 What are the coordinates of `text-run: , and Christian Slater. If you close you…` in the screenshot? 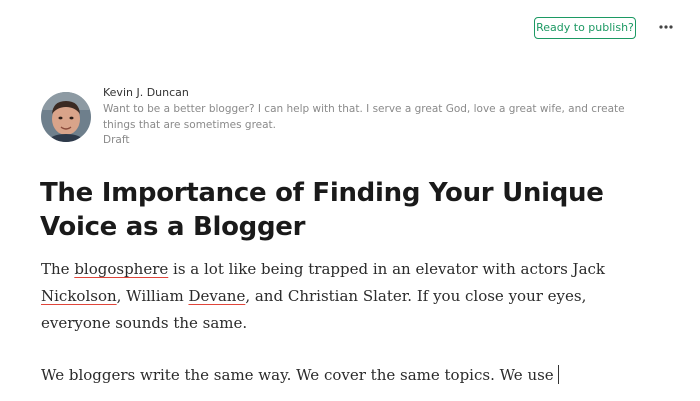 It's located at (416, 296).